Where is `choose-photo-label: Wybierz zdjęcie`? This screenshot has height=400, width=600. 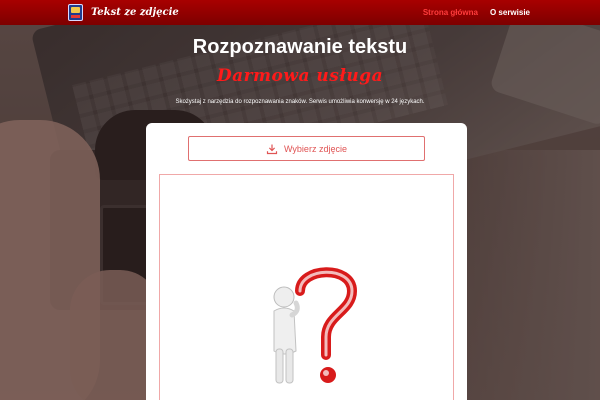
choose-photo-label: Wybierz zdjęcie is located at coordinates (315, 148).